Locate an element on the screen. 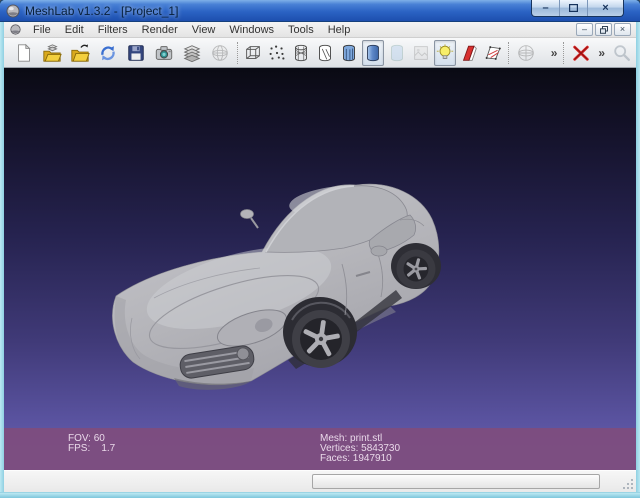 The image size is (640, 498). light-bulb-icon is located at coordinates (444, 51).